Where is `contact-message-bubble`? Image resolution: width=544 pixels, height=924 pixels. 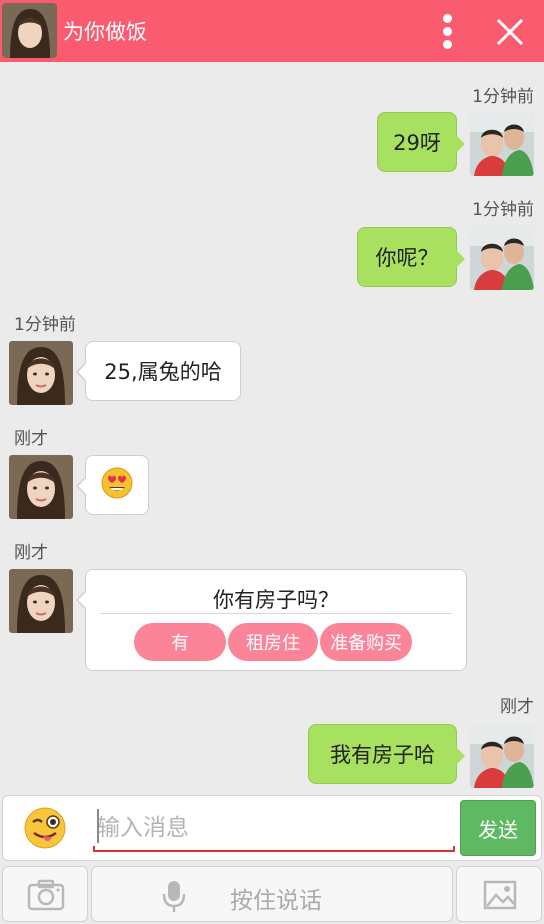
contact-message-bubble is located at coordinates (112, 485).